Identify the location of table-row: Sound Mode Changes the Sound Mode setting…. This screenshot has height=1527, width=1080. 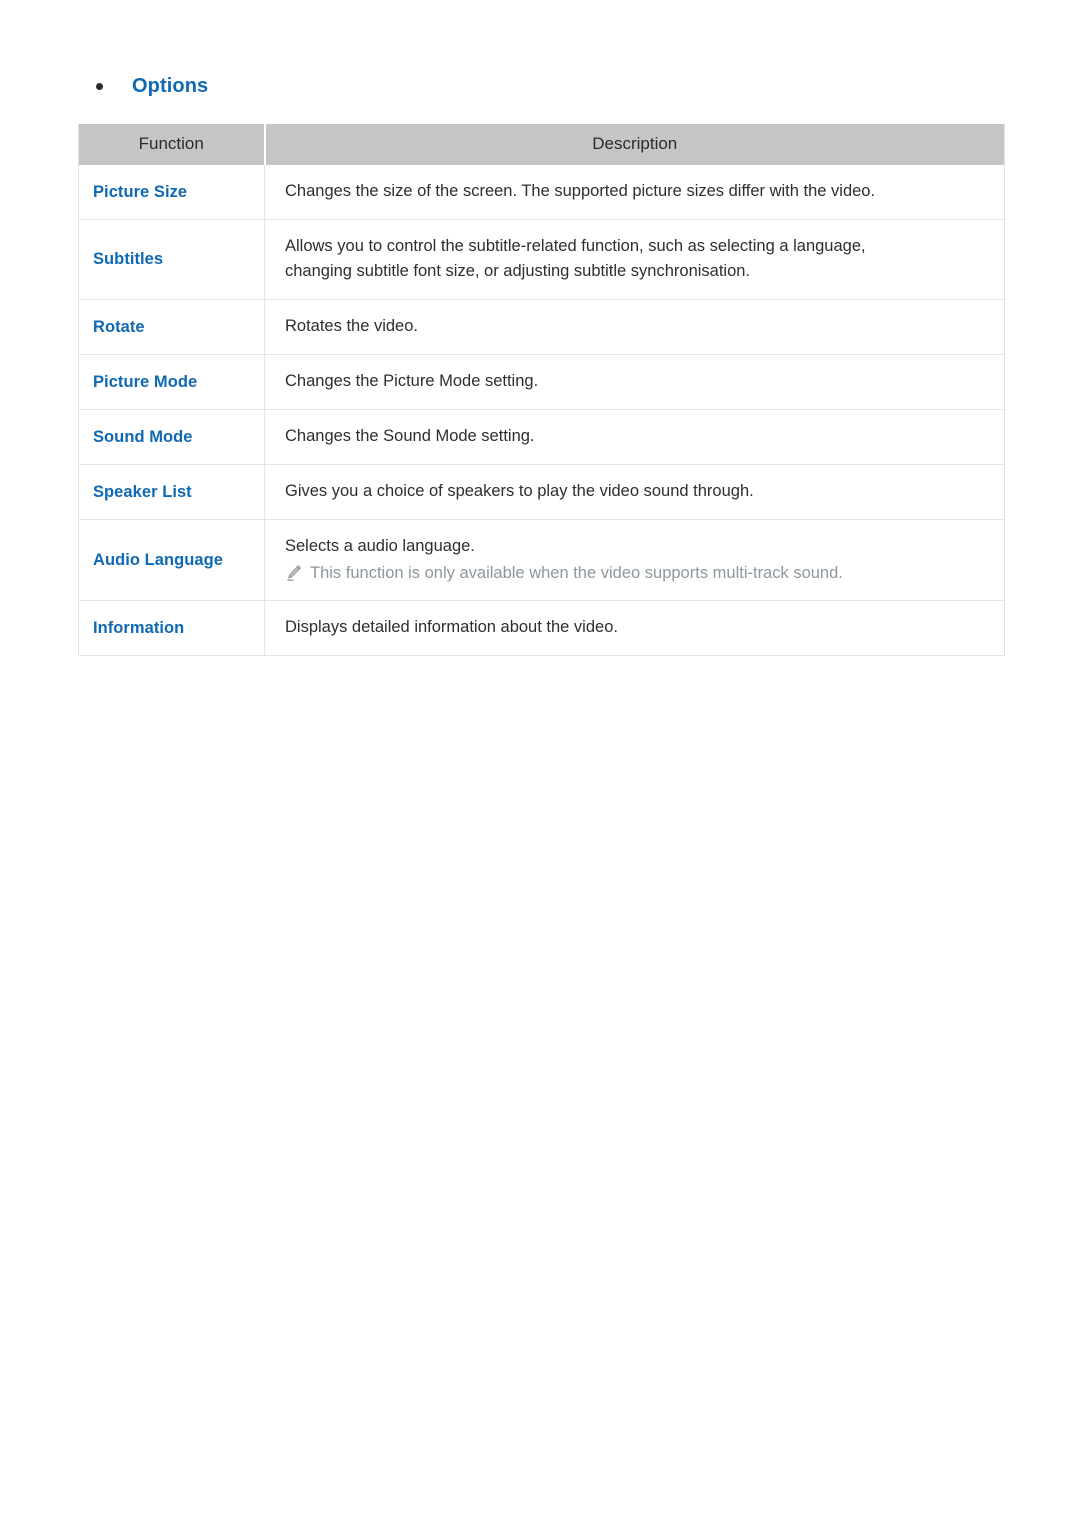
(541, 437).